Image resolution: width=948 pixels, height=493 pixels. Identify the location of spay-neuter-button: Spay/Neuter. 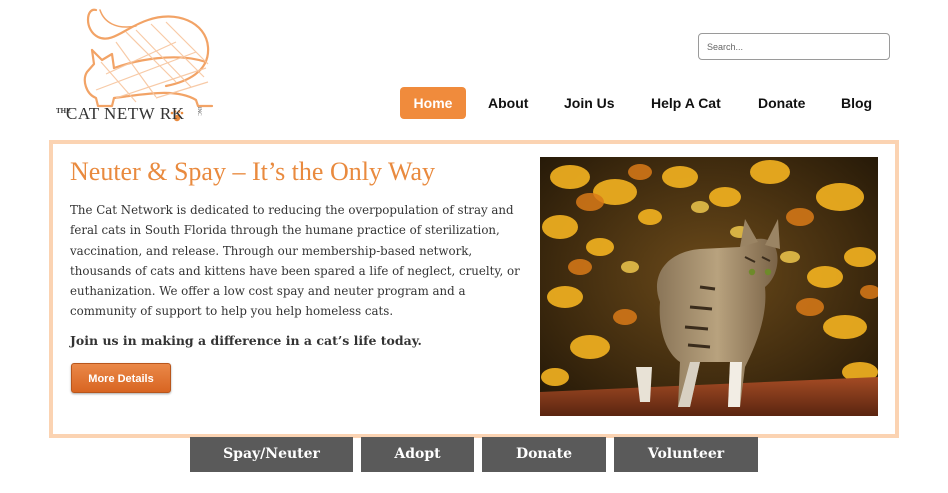
(271, 454).